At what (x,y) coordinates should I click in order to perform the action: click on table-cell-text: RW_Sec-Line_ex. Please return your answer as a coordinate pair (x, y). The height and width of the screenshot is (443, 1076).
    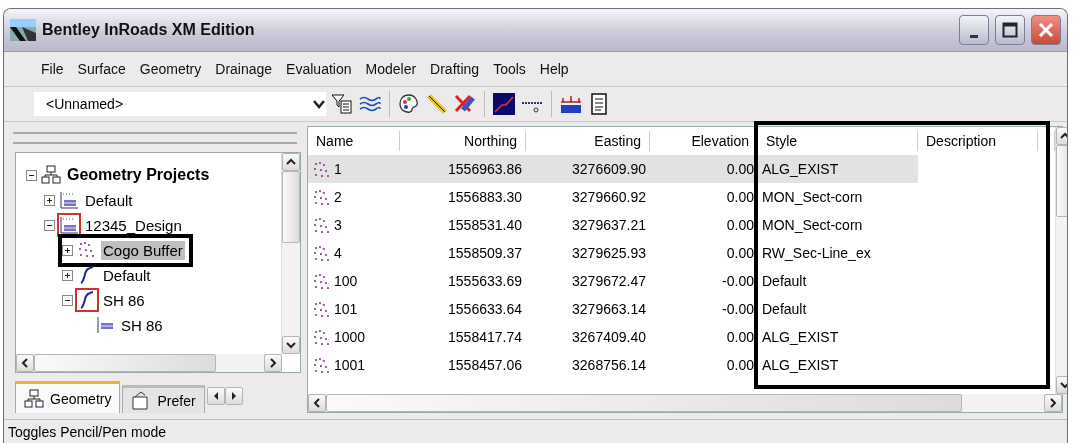
    Looking at the image, I should click on (816, 253).